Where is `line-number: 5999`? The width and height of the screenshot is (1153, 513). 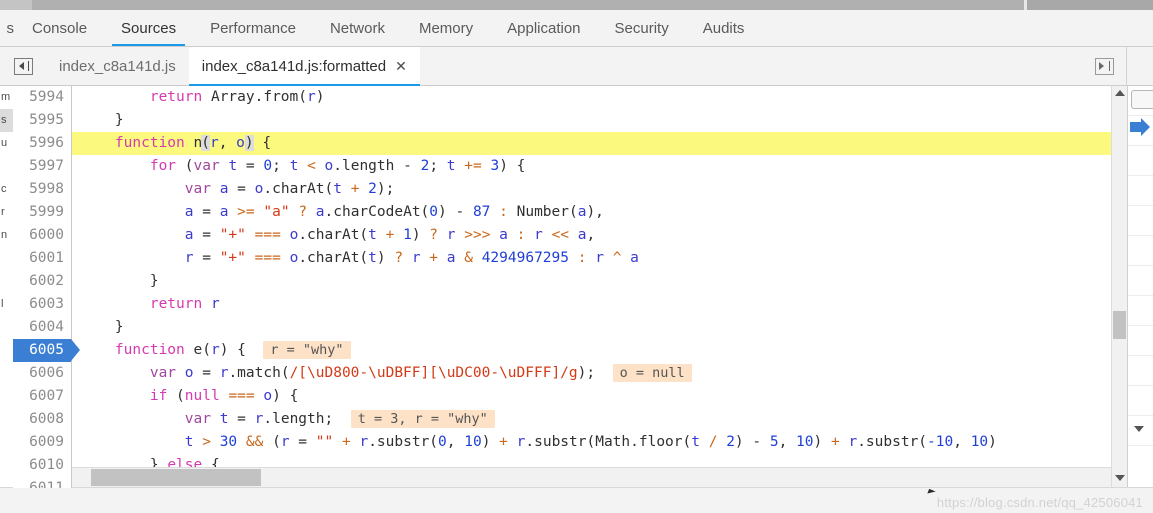
line-number: 5999 is located at coordinates (42, 212).